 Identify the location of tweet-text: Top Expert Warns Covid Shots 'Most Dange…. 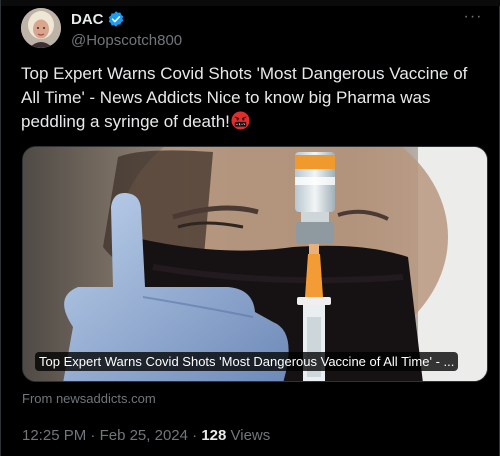
(251, 98).